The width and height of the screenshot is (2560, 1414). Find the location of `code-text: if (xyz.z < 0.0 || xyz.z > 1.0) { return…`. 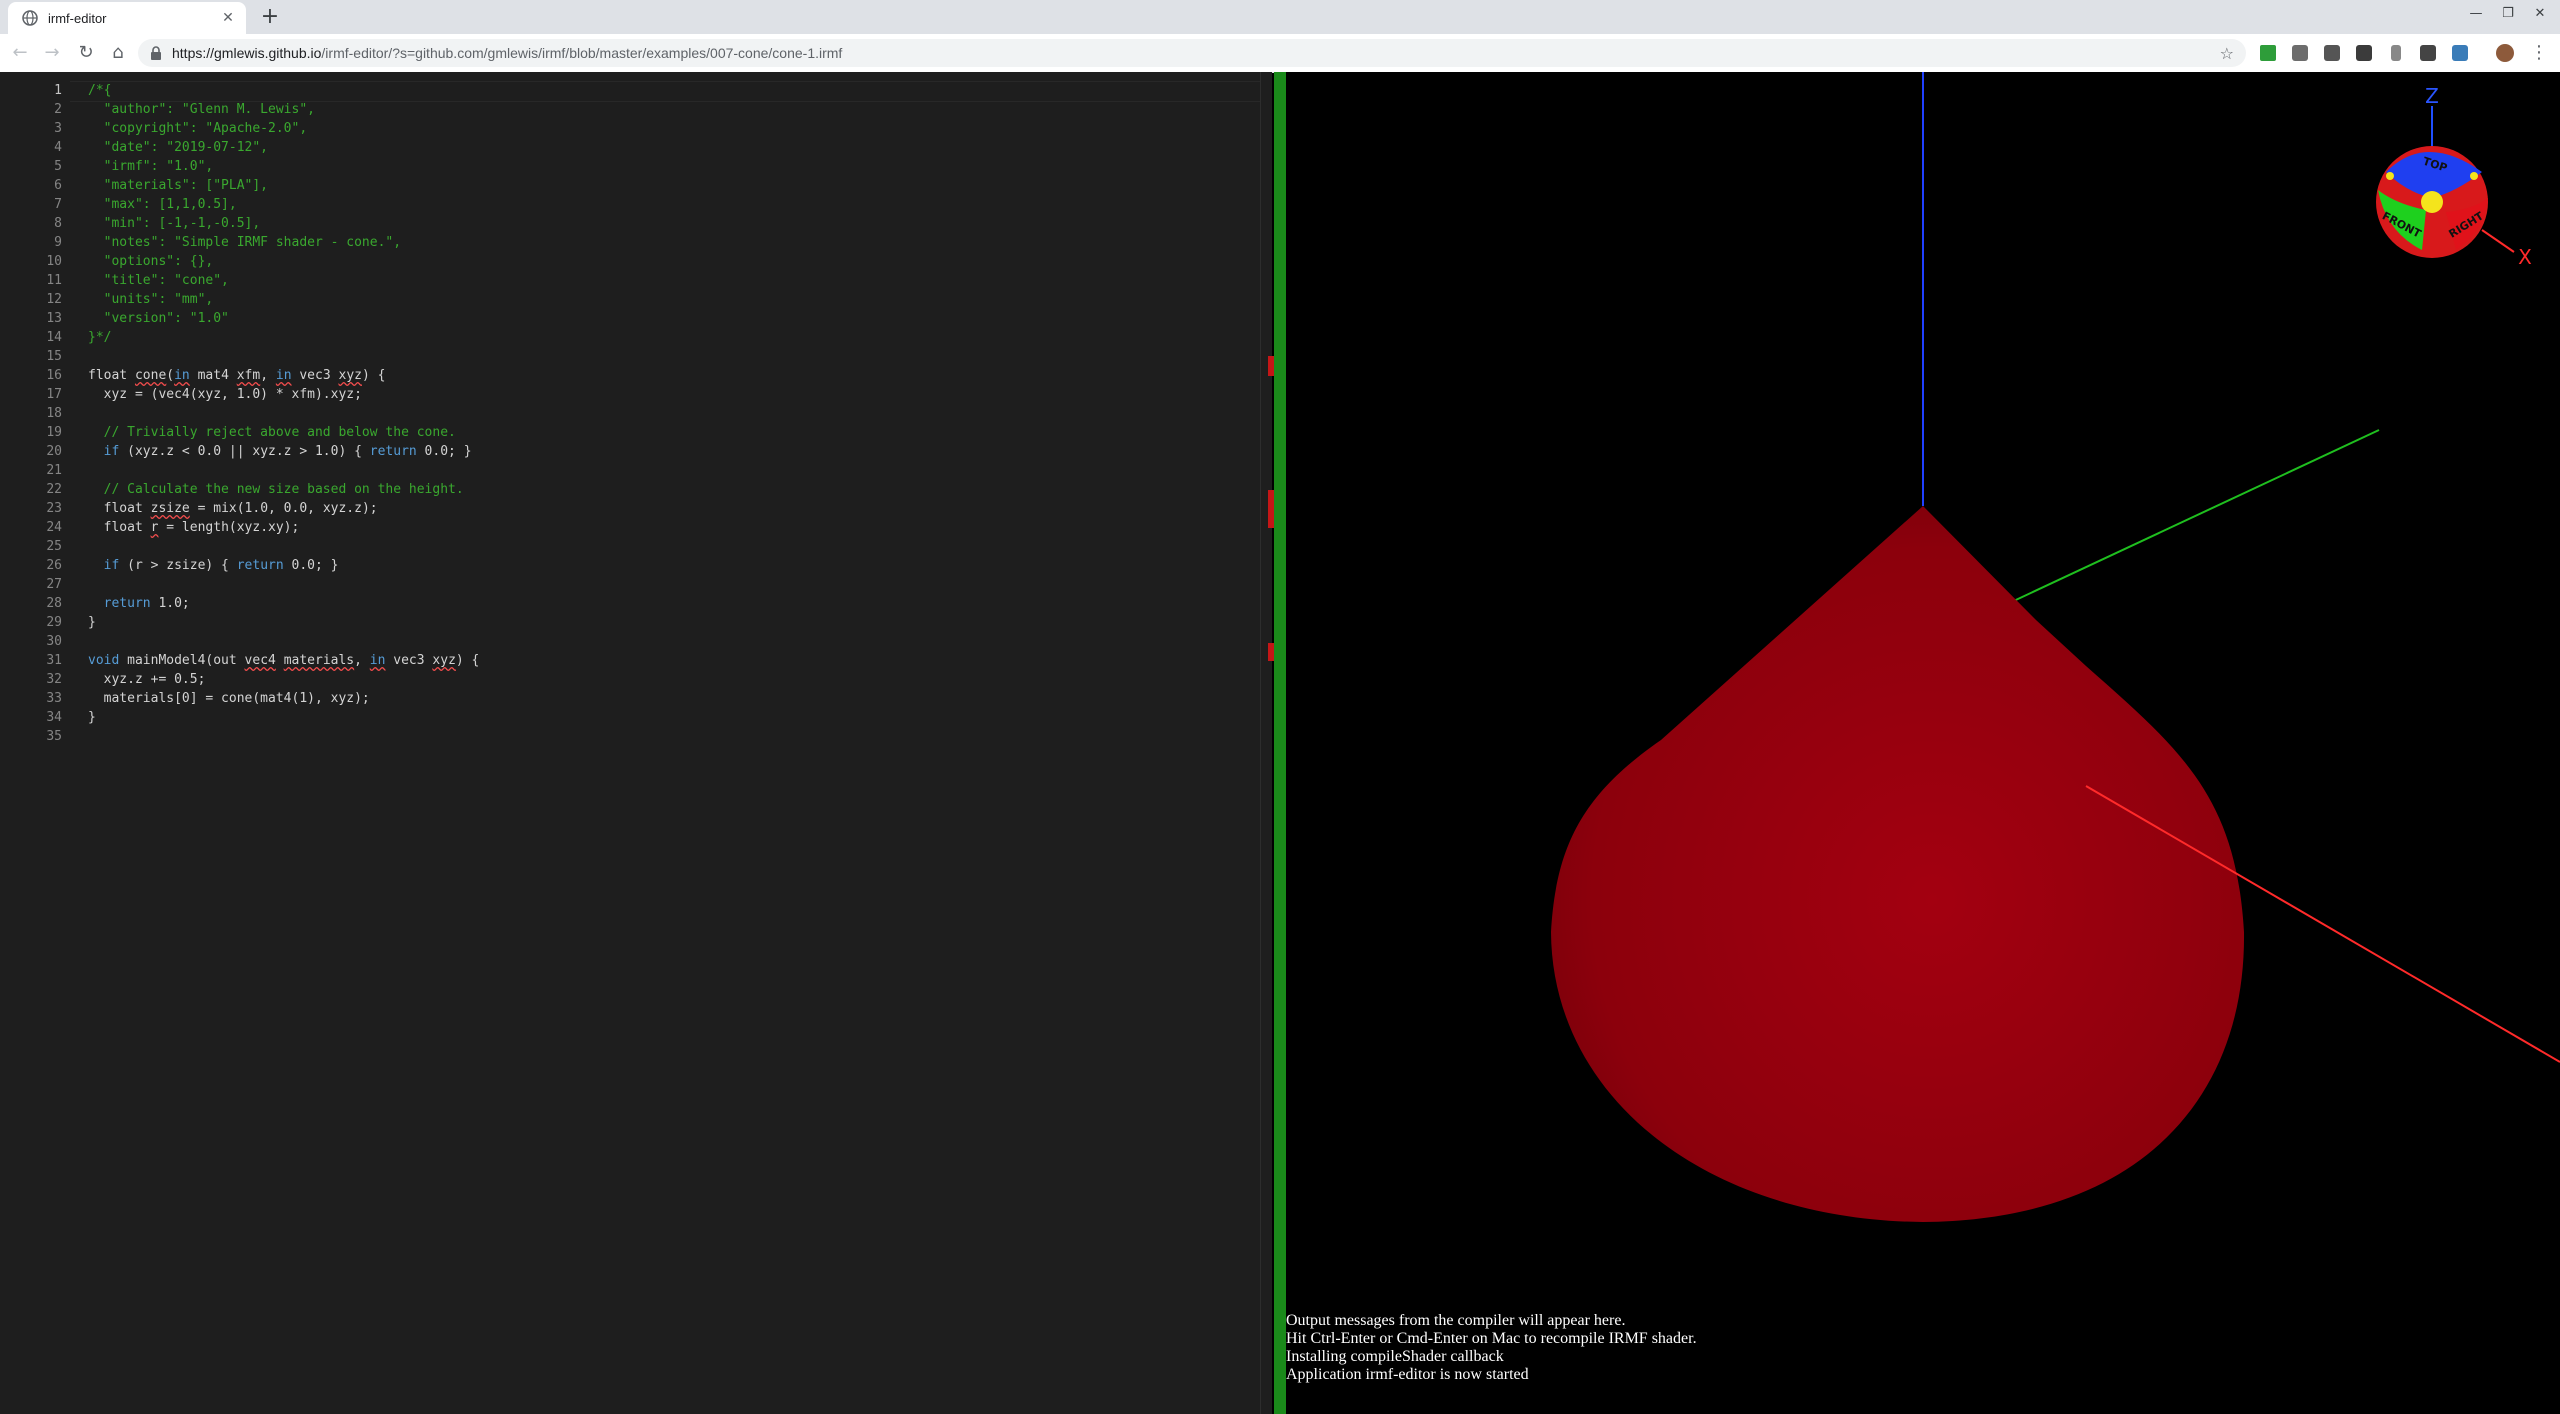

code-text: if (xyz.z < 0.0 || xyz.z > 1.0) { return… is located at coordinates (287, 451).